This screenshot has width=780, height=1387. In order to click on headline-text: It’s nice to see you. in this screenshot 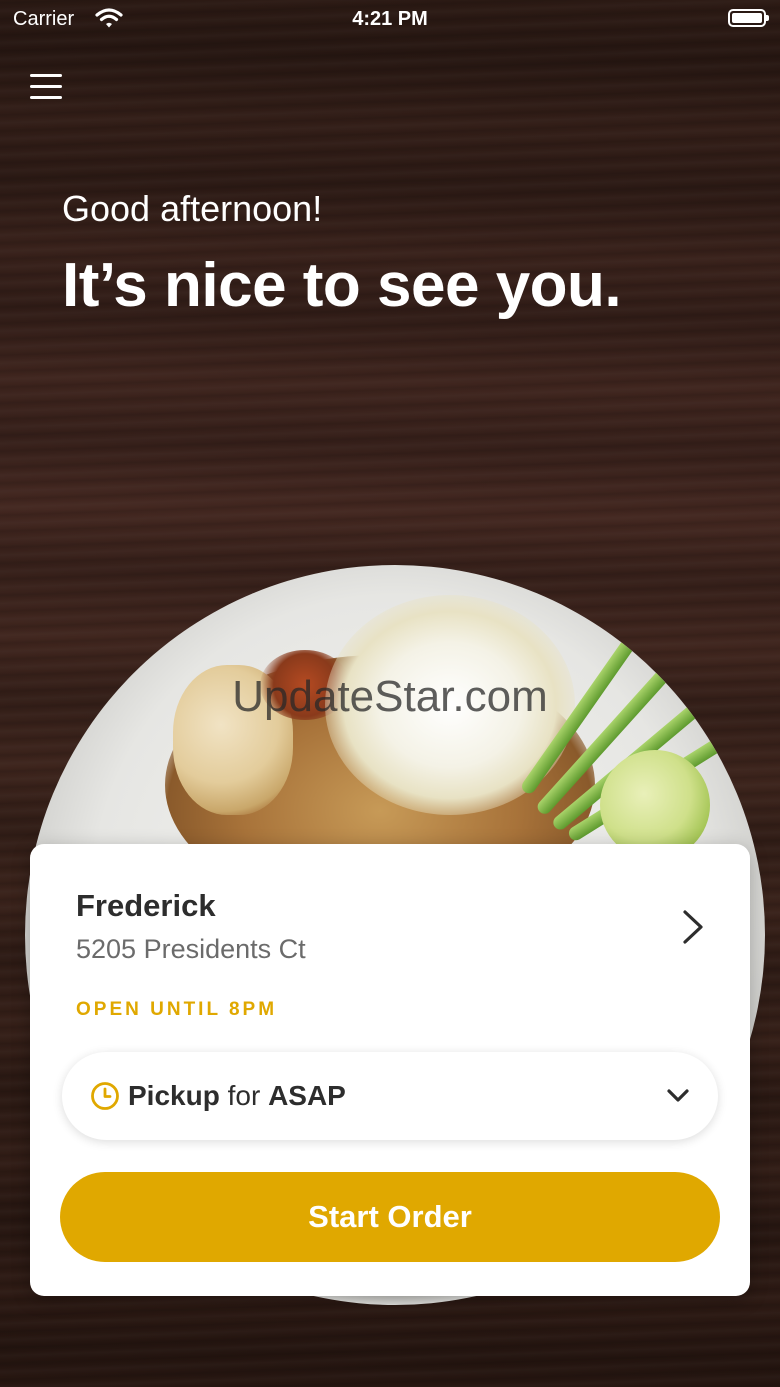, I will do `click(342, 285)`.